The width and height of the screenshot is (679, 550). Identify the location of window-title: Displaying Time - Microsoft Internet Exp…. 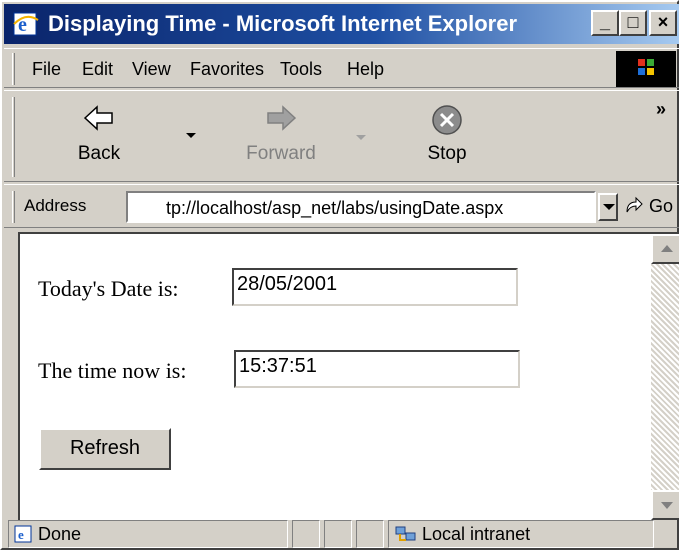
(283, 23).